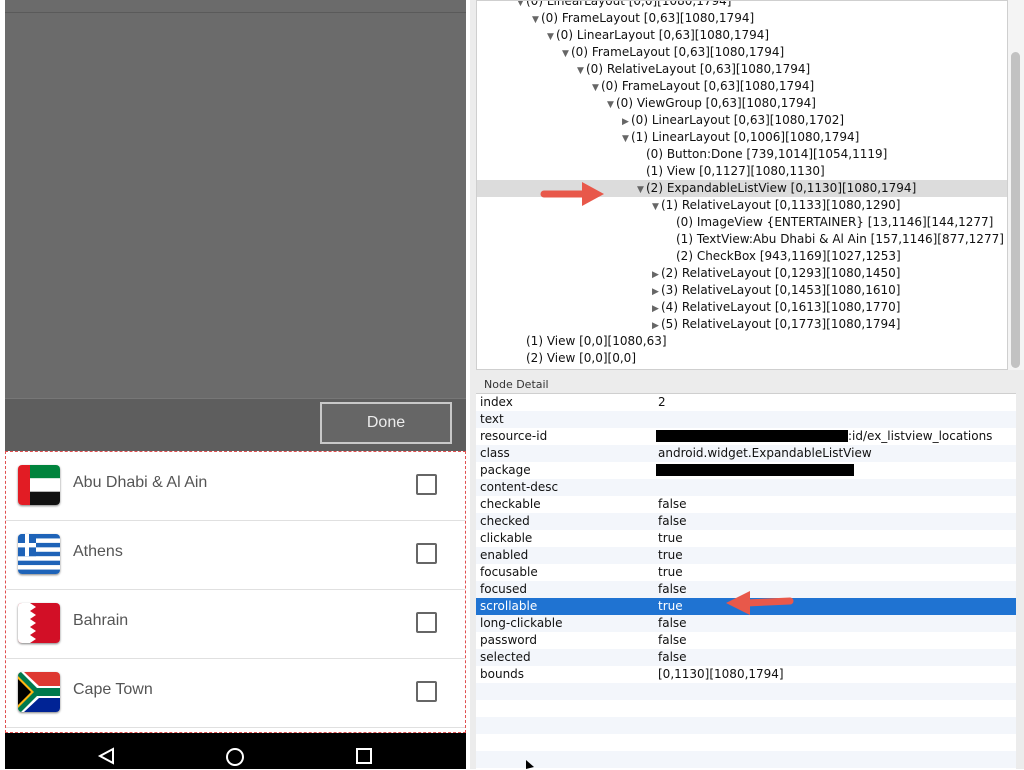  Describe the element at coordinates (1015, 210) in the screenshot. I see `tree-scrollbar-thumb` at that location.